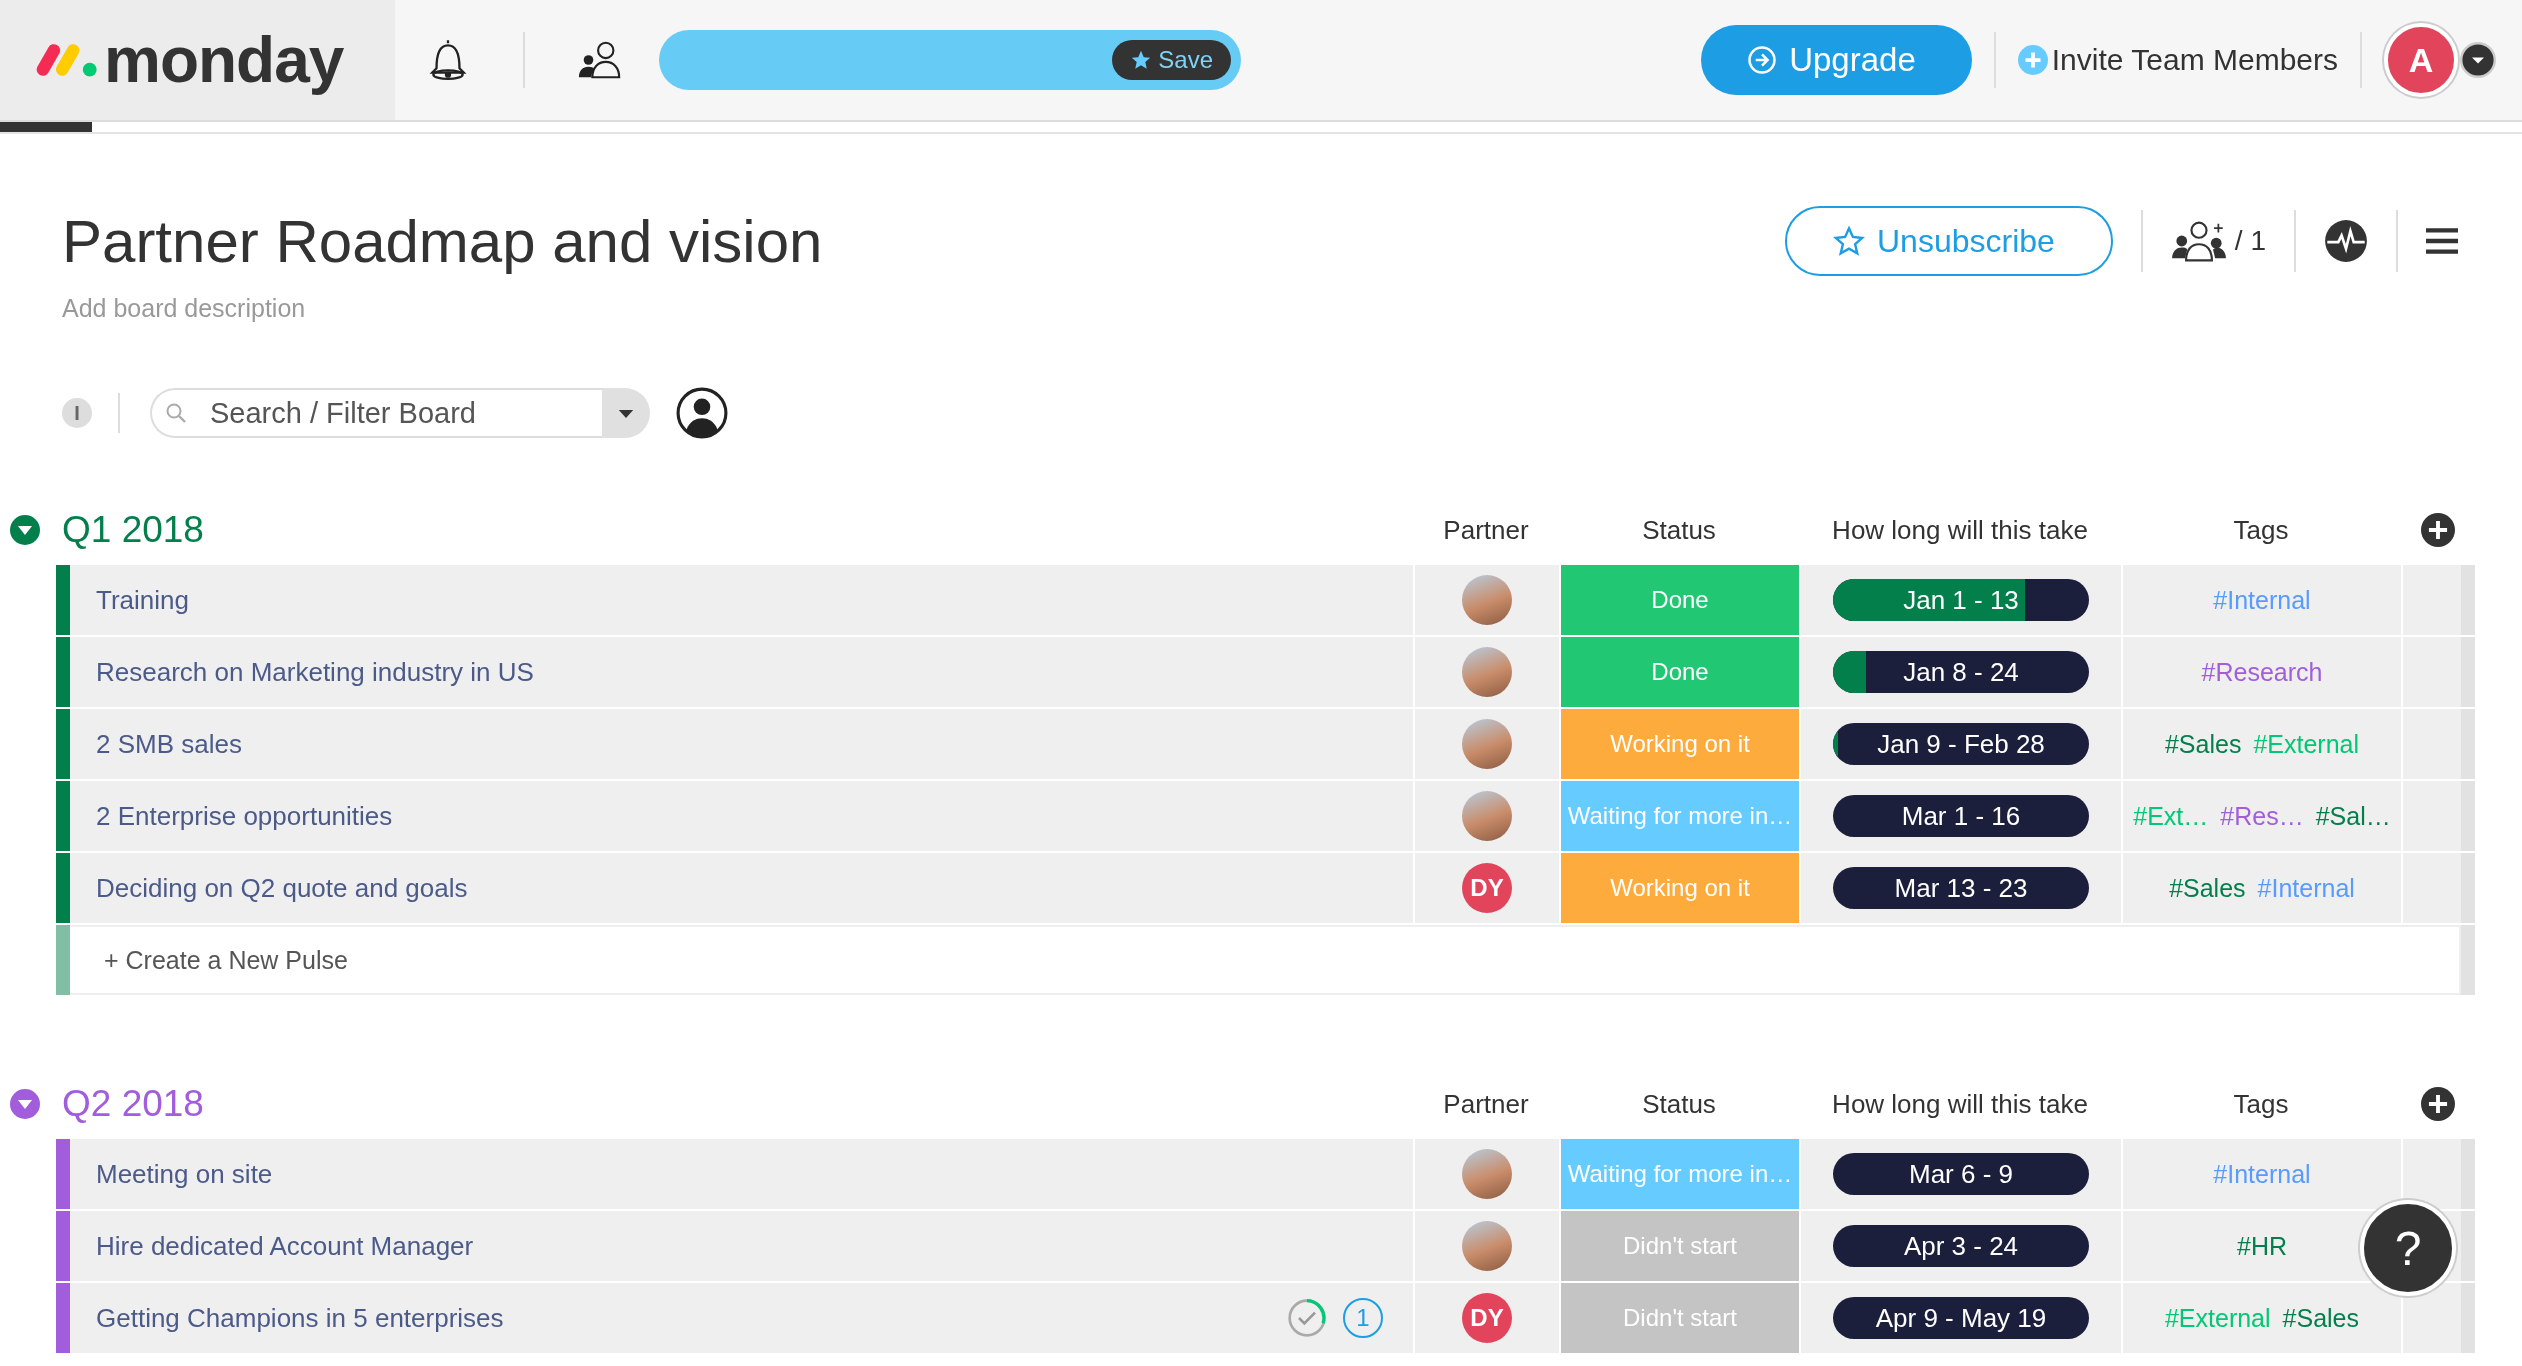  Describe the element at coordinates (442, 241) in the screenshot. I see `board-title: Partner Roadmap and vision` at that location.